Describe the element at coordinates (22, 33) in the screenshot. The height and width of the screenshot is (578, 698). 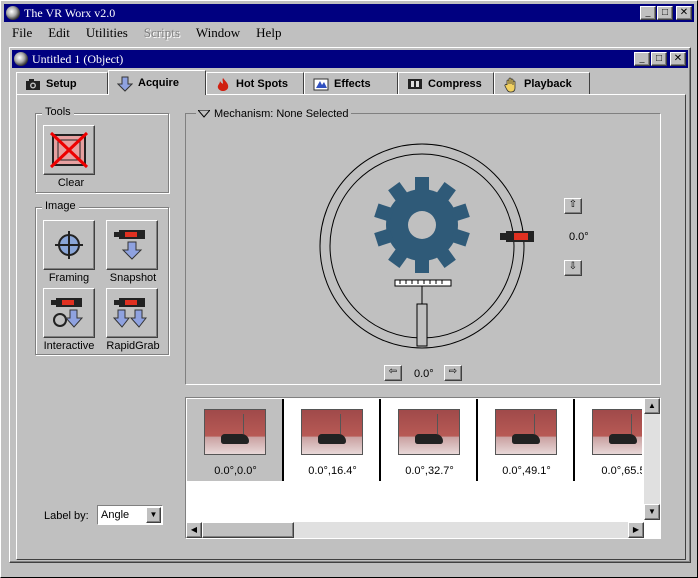
I see `menu-file: File` at that location.